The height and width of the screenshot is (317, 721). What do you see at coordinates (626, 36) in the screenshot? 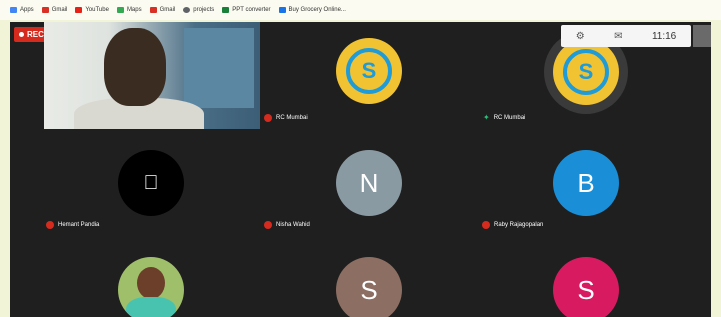
I see `top-controls: ⚙ ✉ 11:16` at bounding box center [626, 36].